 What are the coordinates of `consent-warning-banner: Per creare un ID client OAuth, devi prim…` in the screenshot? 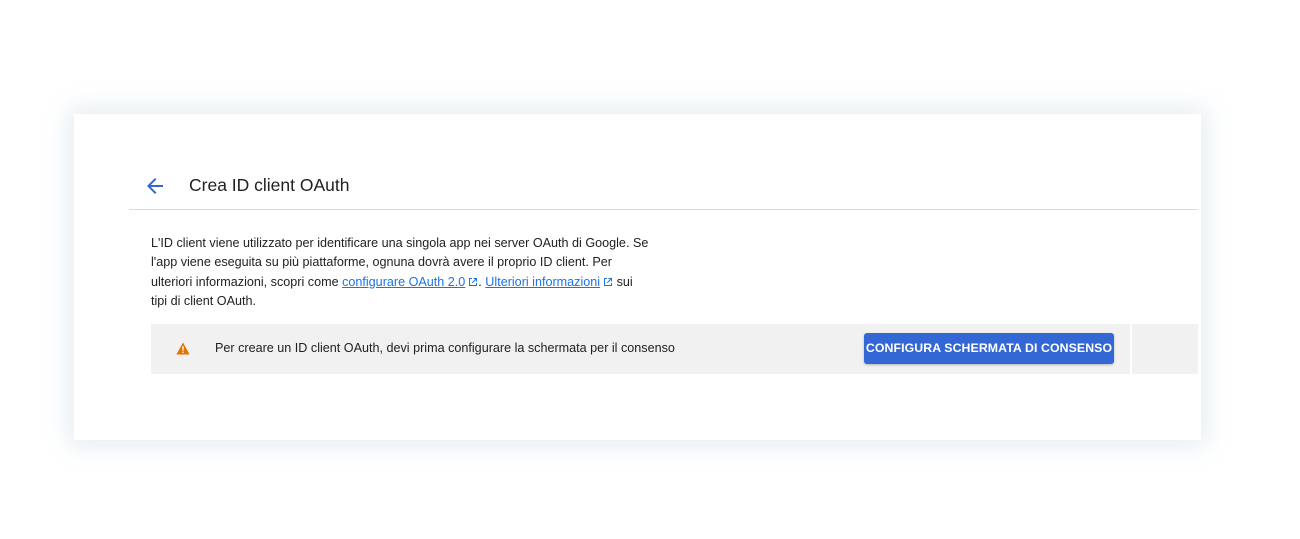 It's located at (640, 349).